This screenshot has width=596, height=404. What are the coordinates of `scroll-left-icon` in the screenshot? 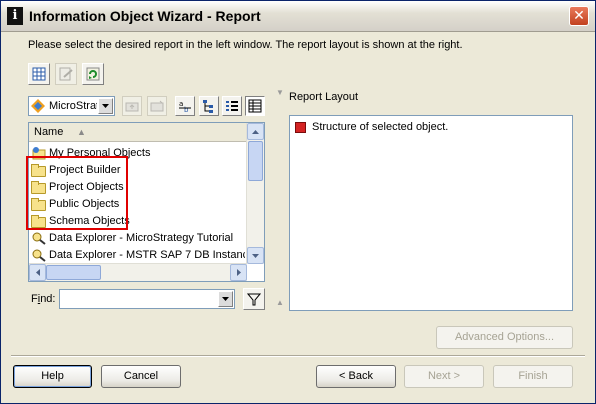 It's located at (37, 272).